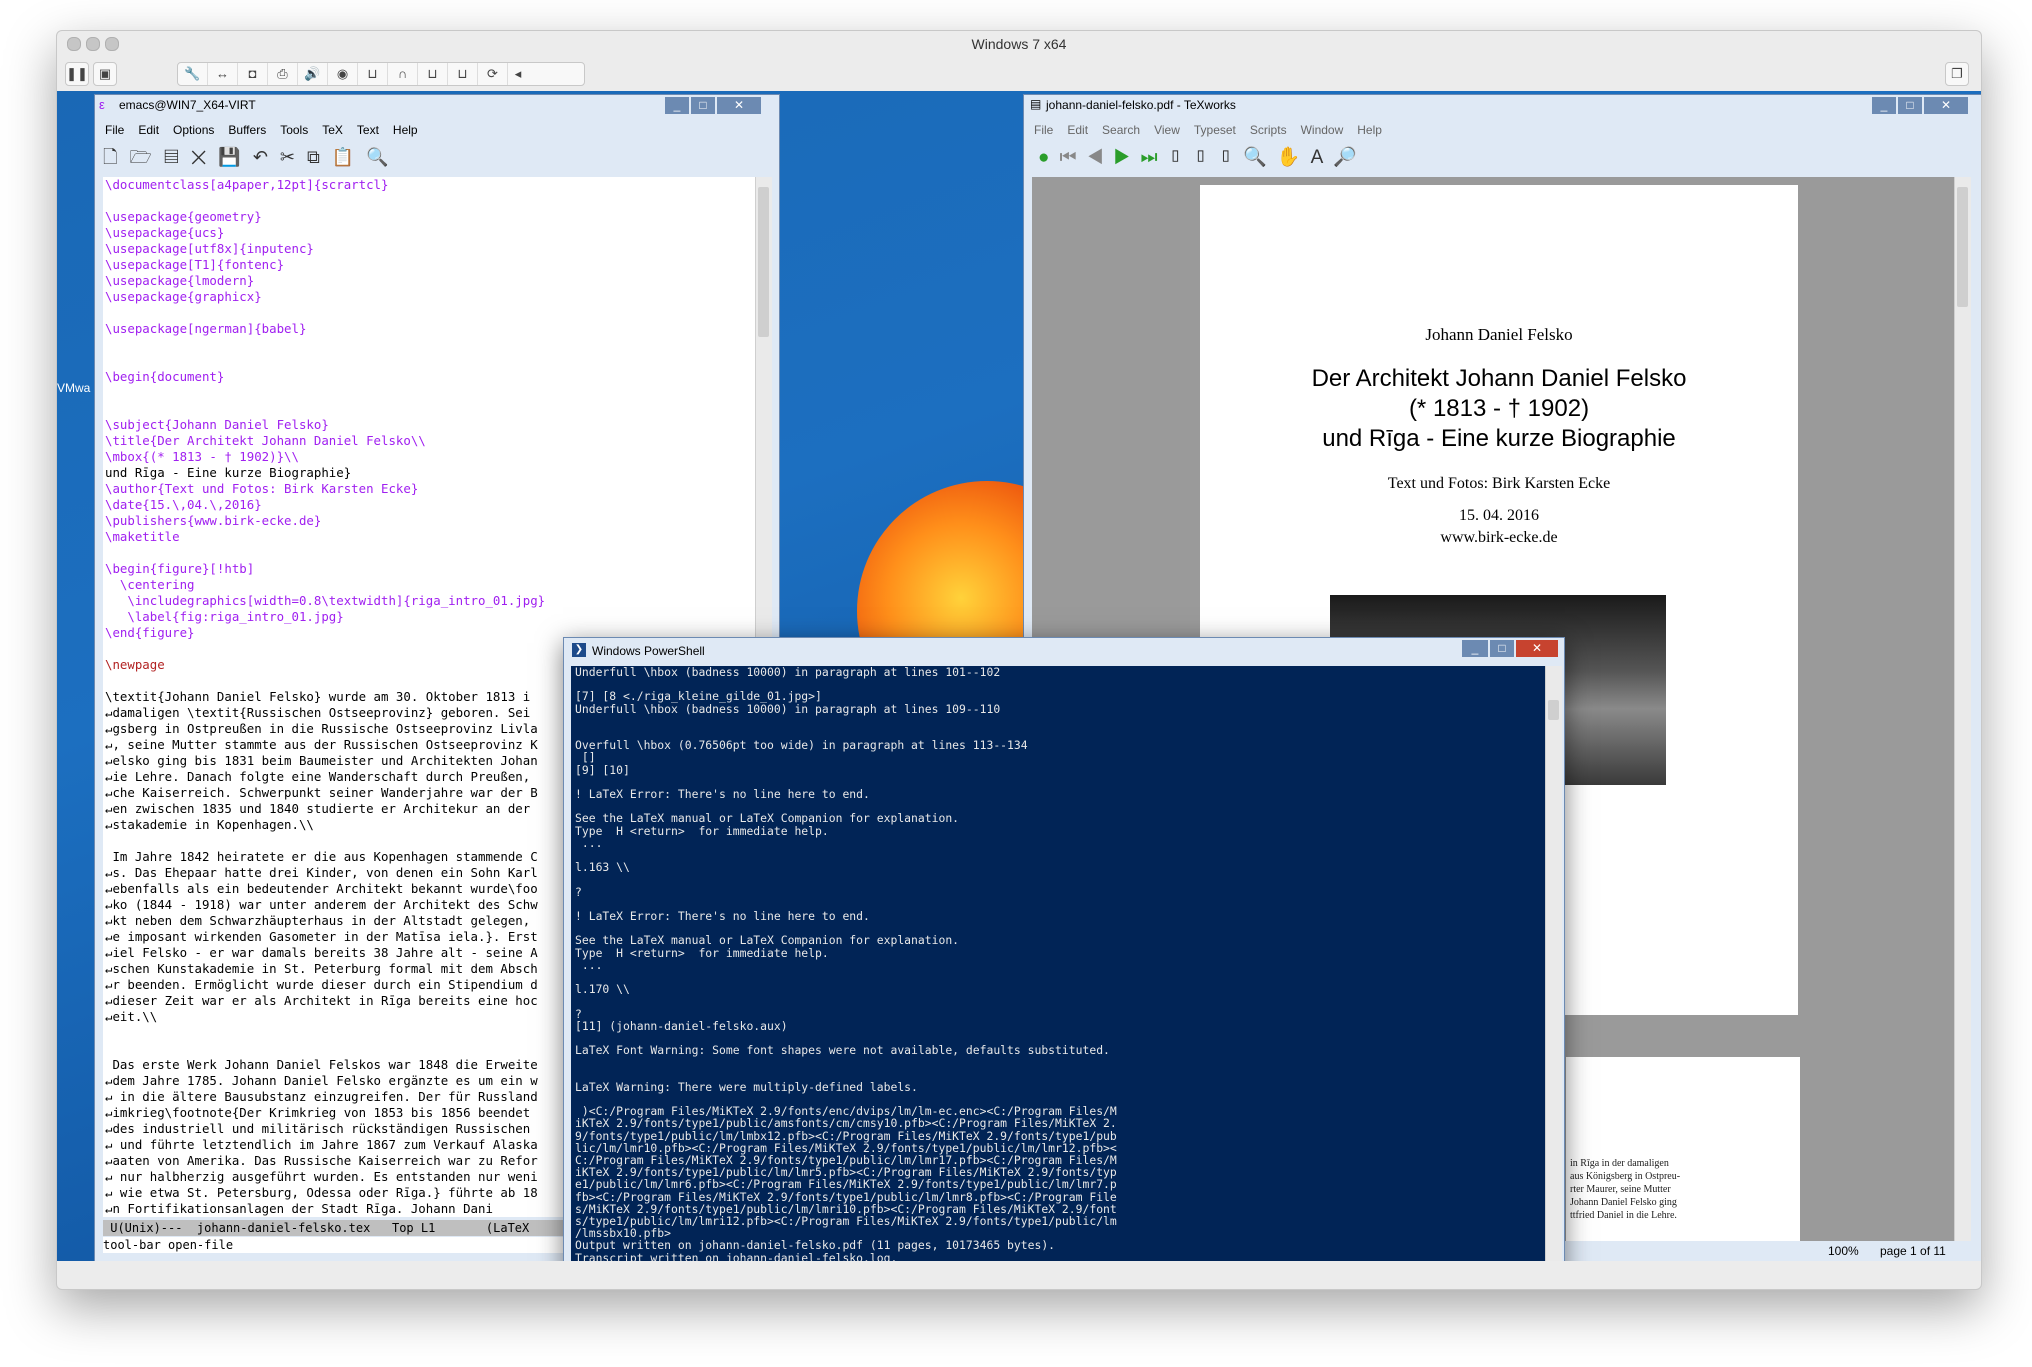 Image resolution: width=2032 pixels, height=1367 pixels. What do you see at coordinates (1205, 157) in the screenshot?
I see `fit-width-icon: ▯` at bounding box center [1205, 157].